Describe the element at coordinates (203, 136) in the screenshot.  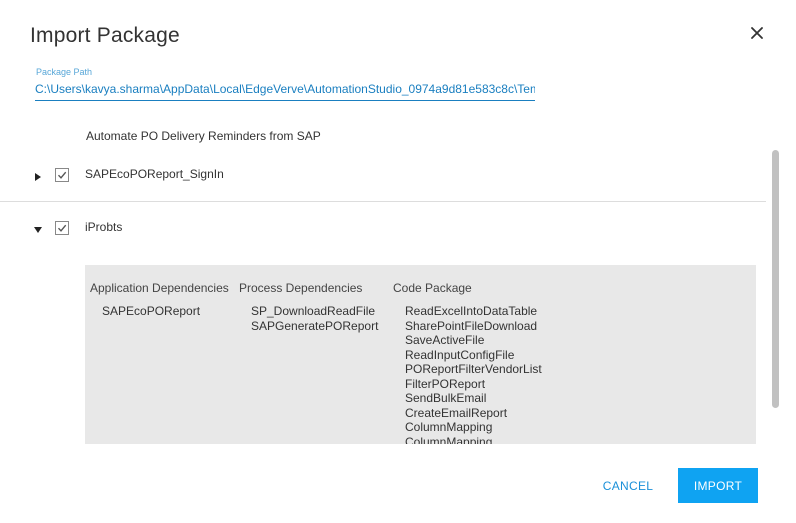
I see `package-name: Automate PO Delivery Reminders from SAP` at that location.